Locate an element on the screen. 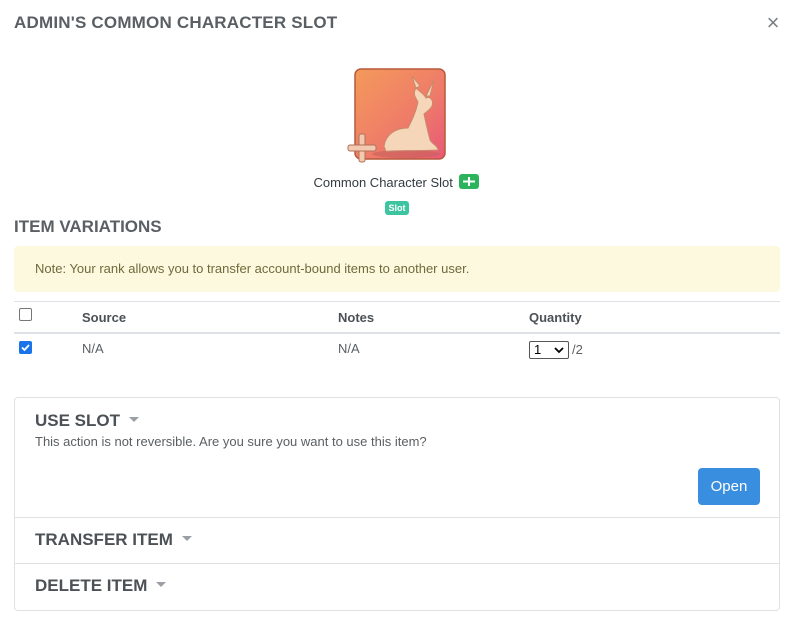  quantity-select: 1 is located at coordinates (549, 350).